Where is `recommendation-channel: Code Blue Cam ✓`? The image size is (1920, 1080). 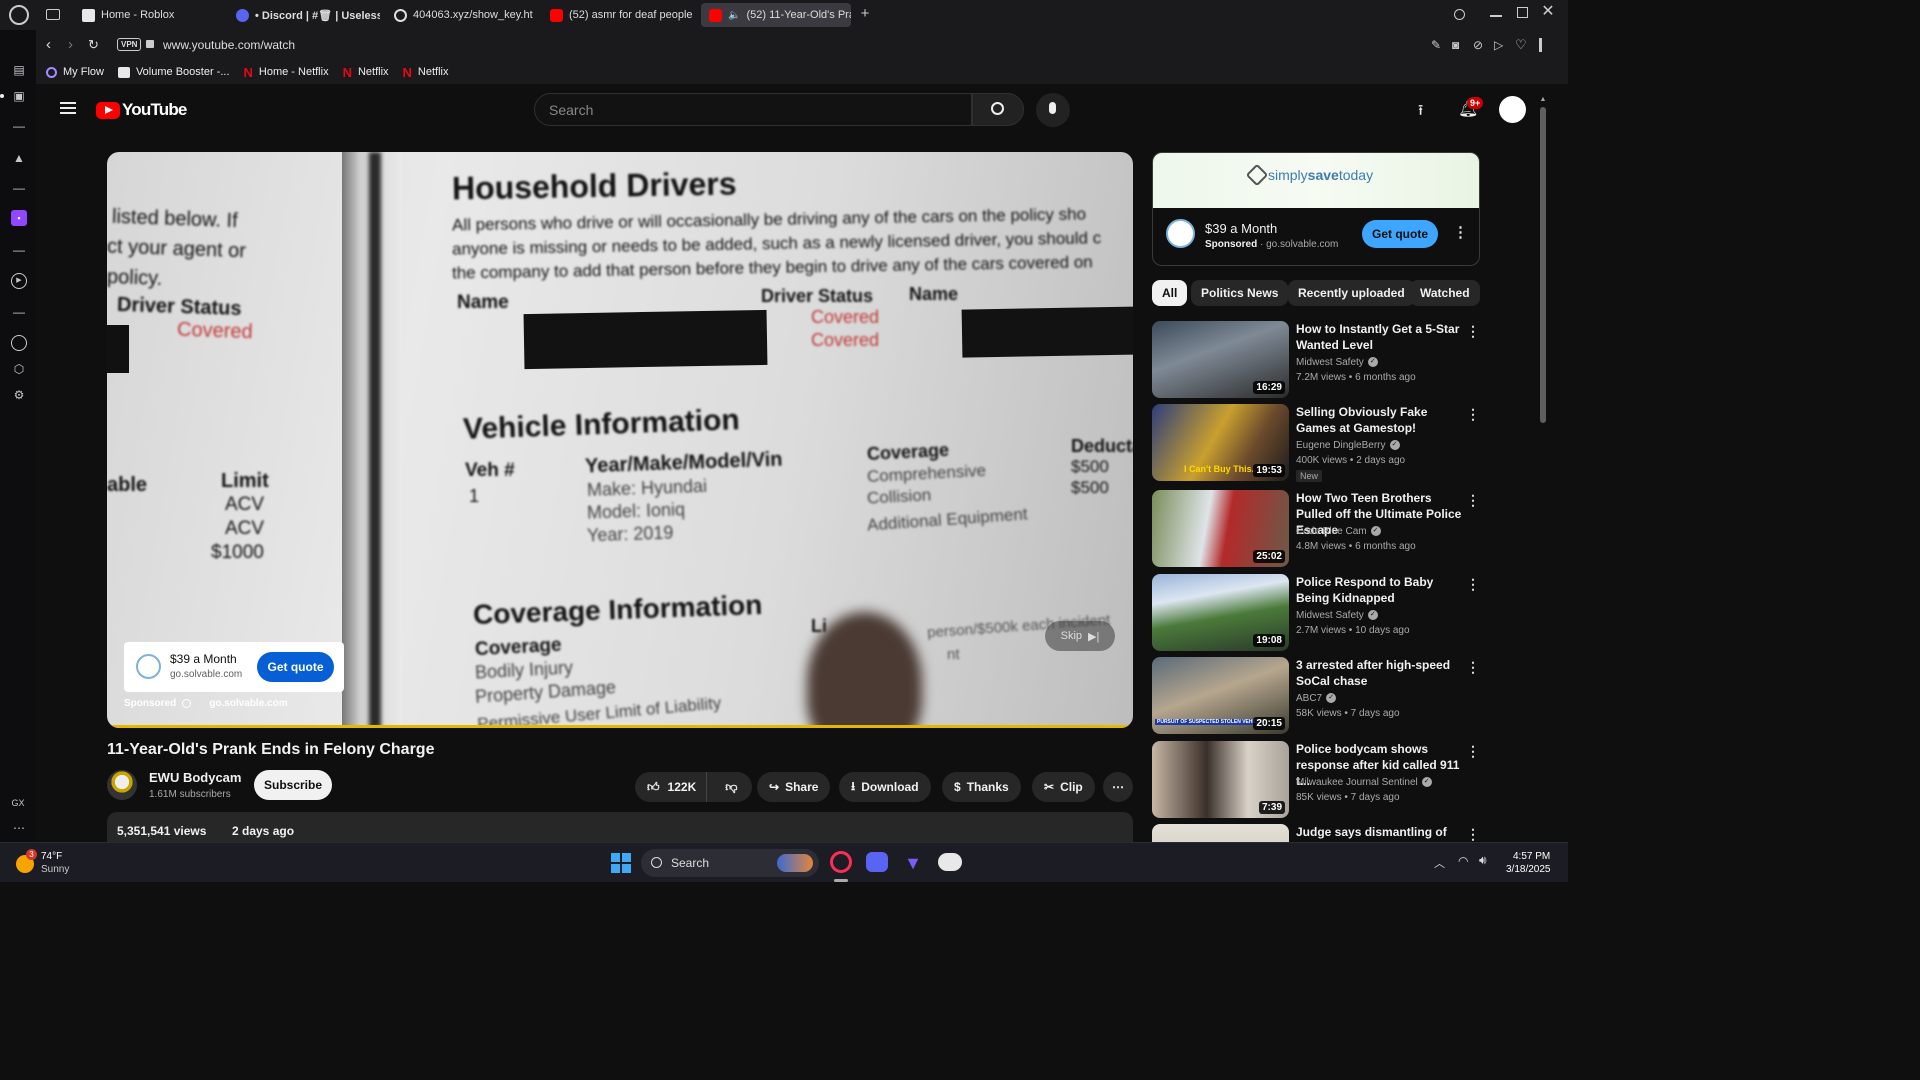 recommendation-channel: Code Blue Cam ✓ is located at coordinates (1338, 531).